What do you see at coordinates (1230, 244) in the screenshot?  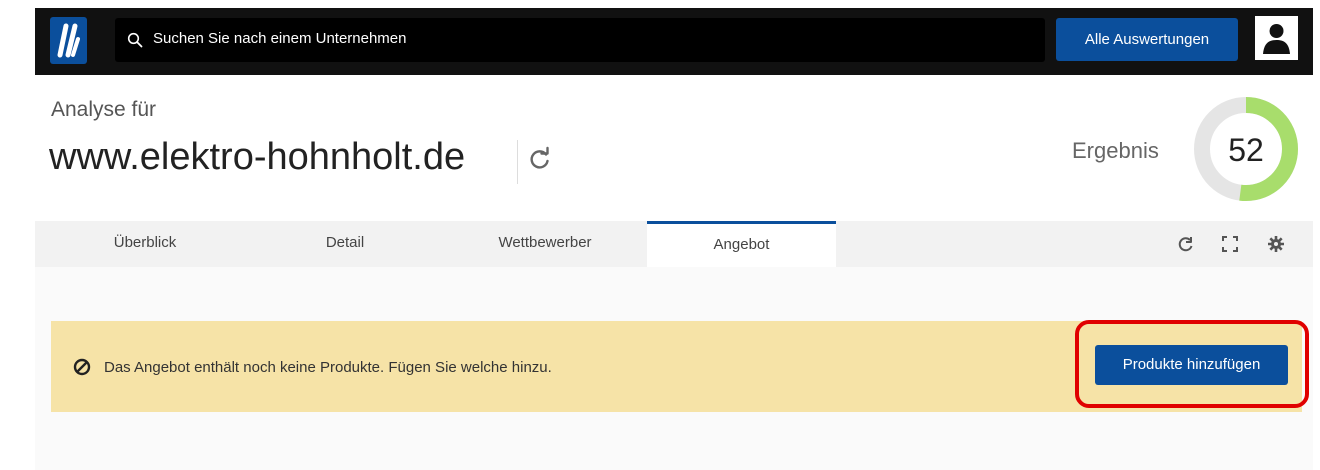 I see `fullscreen-icon` at bounding box center [1230, 244].